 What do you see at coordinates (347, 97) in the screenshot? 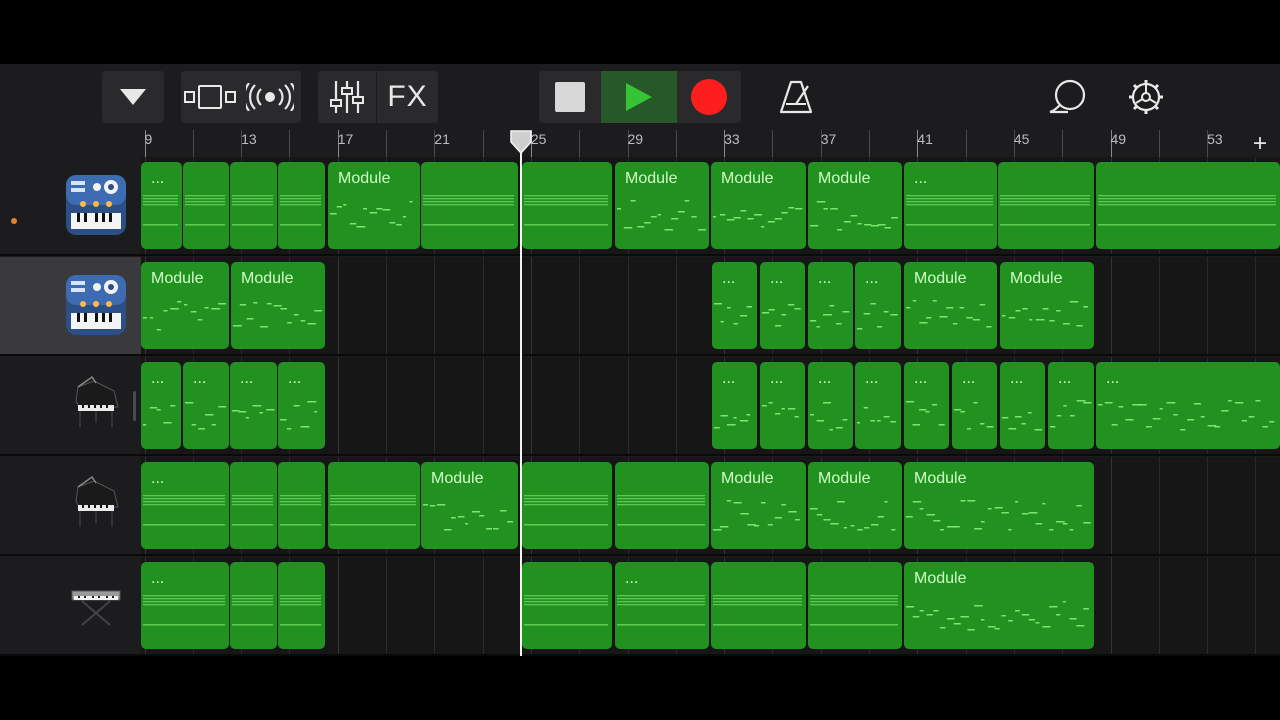
I see `mixer-button` at bounding box center [347, 97].